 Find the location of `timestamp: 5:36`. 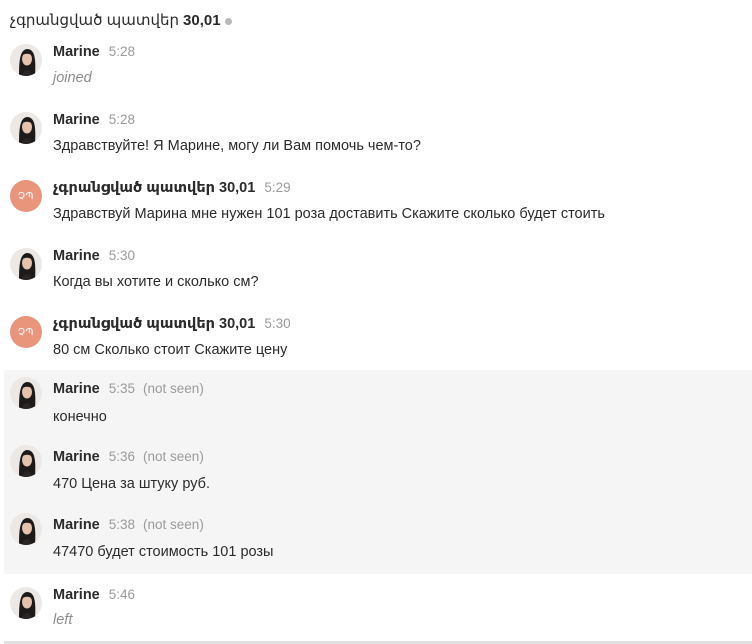

timestamp: 5:36 is located at coordinates (122, 456).